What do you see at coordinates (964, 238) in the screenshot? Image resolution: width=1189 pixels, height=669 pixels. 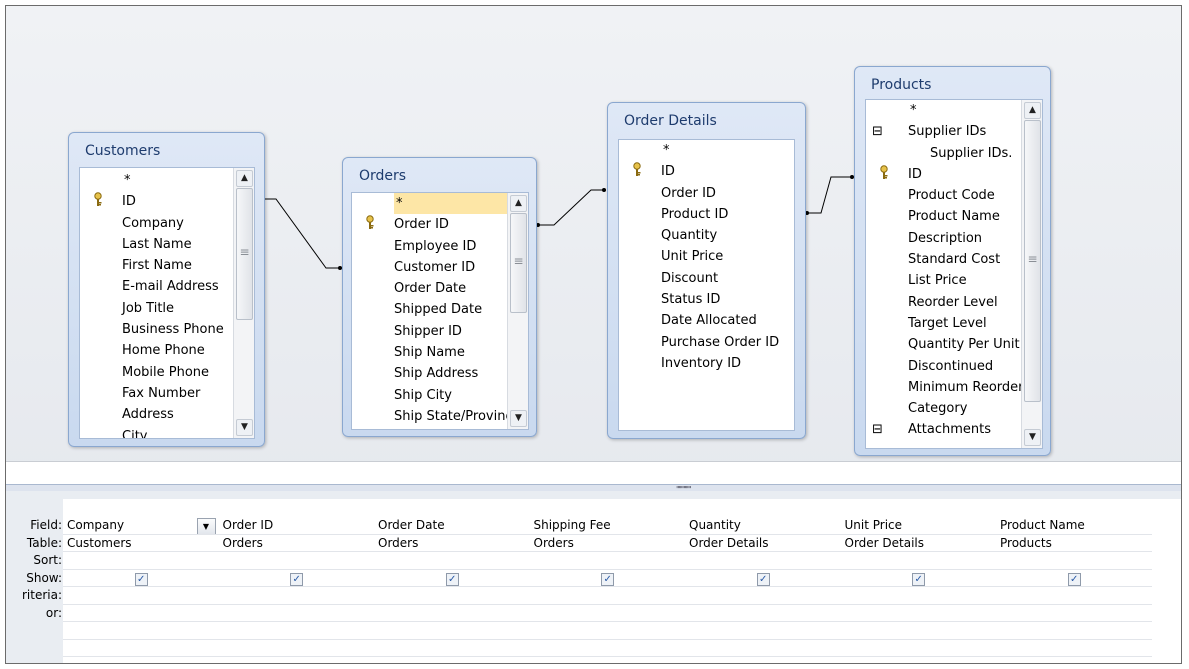 I see `field-item: Description` at bounding box center [964, 238].